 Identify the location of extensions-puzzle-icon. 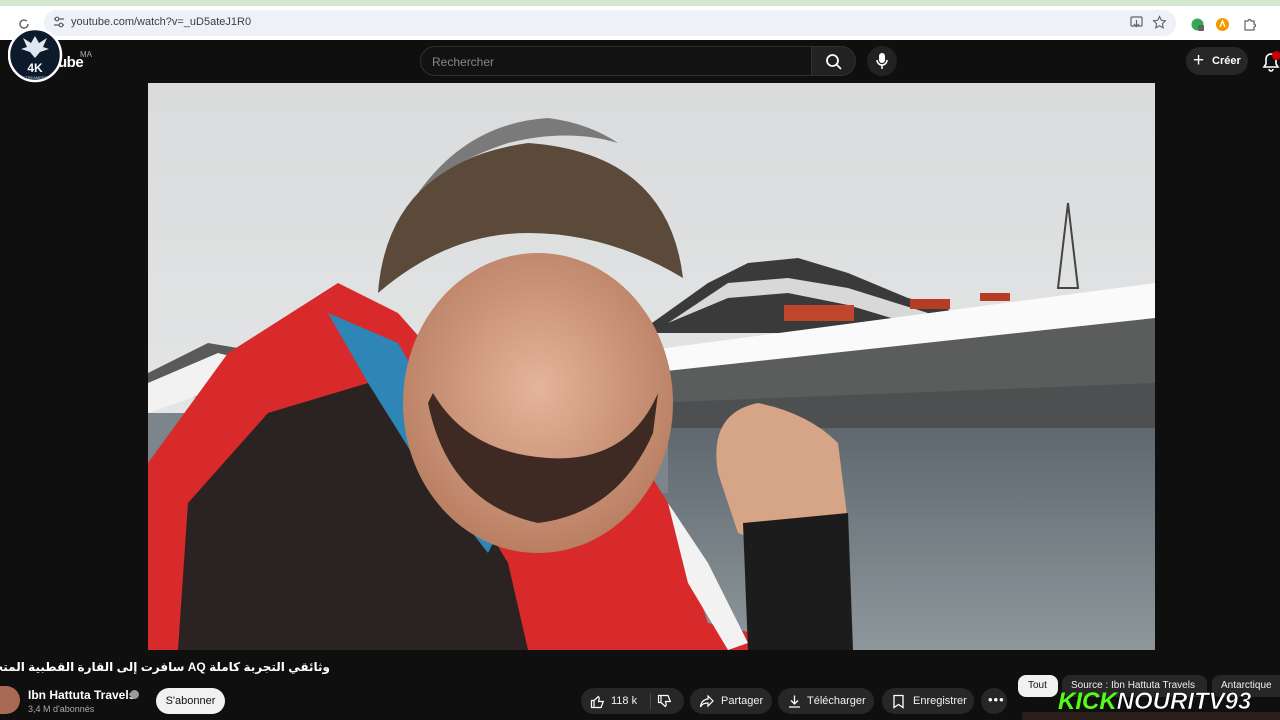
(1249, 24).